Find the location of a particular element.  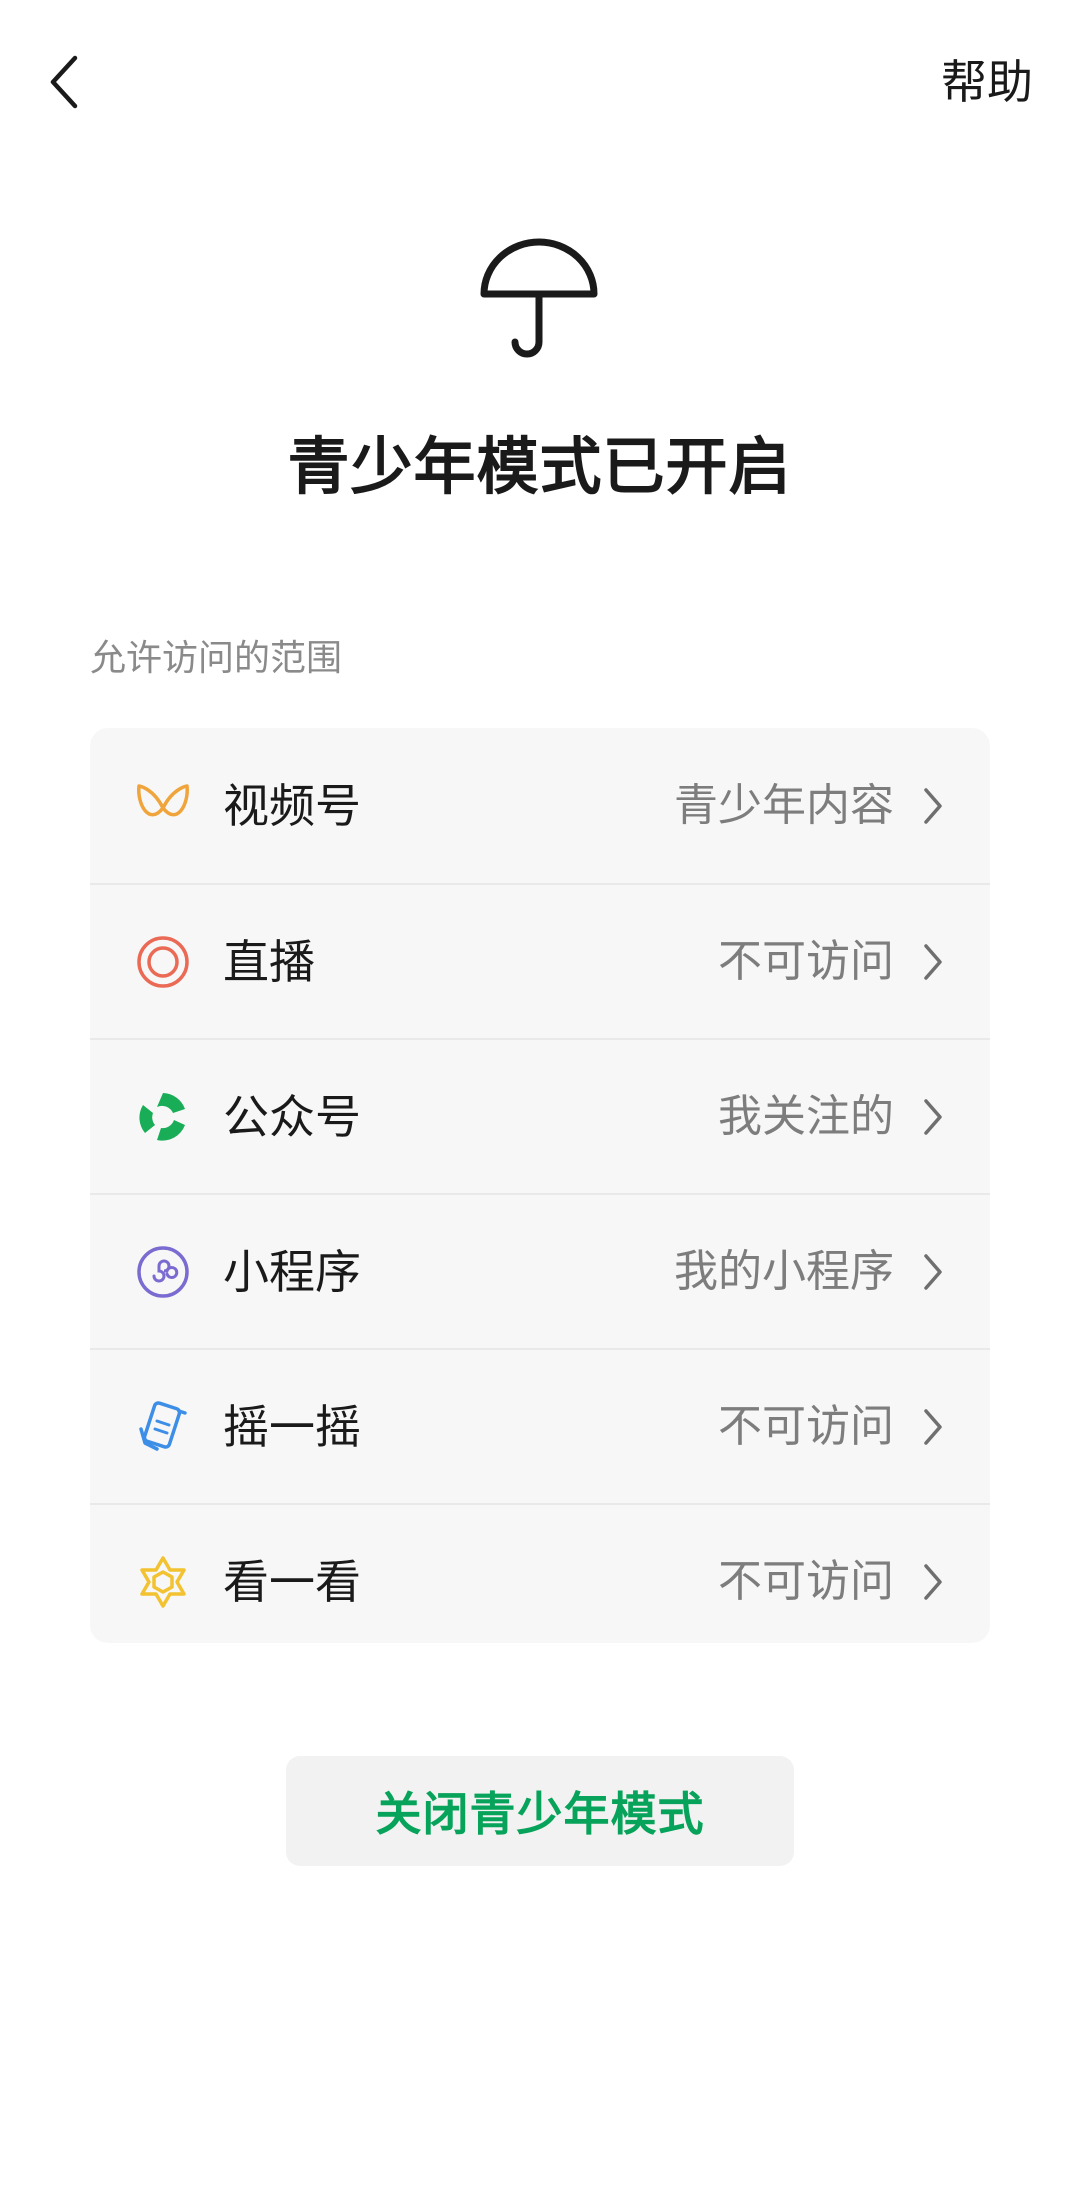

live-icon is located at coordinates (163, 962).